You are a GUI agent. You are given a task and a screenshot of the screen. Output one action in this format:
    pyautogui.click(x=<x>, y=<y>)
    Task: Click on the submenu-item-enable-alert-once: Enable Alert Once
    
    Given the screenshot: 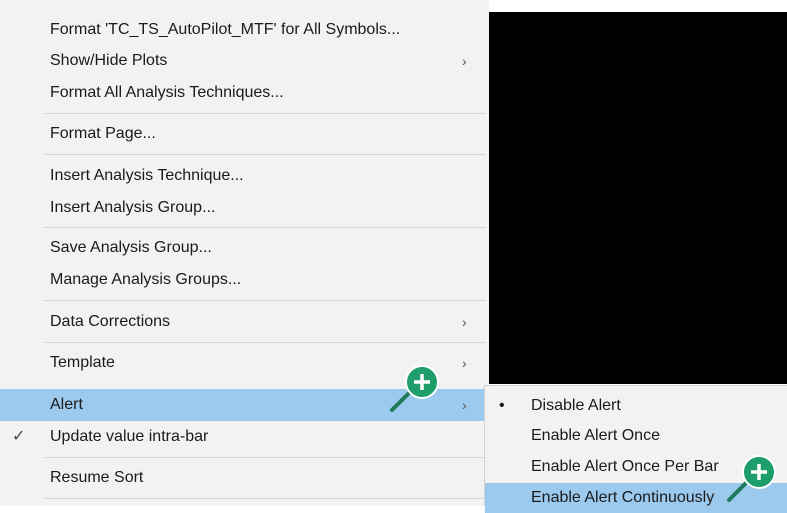 What is the action you would take?
    pyautogui.click(x=636, y=436)
    